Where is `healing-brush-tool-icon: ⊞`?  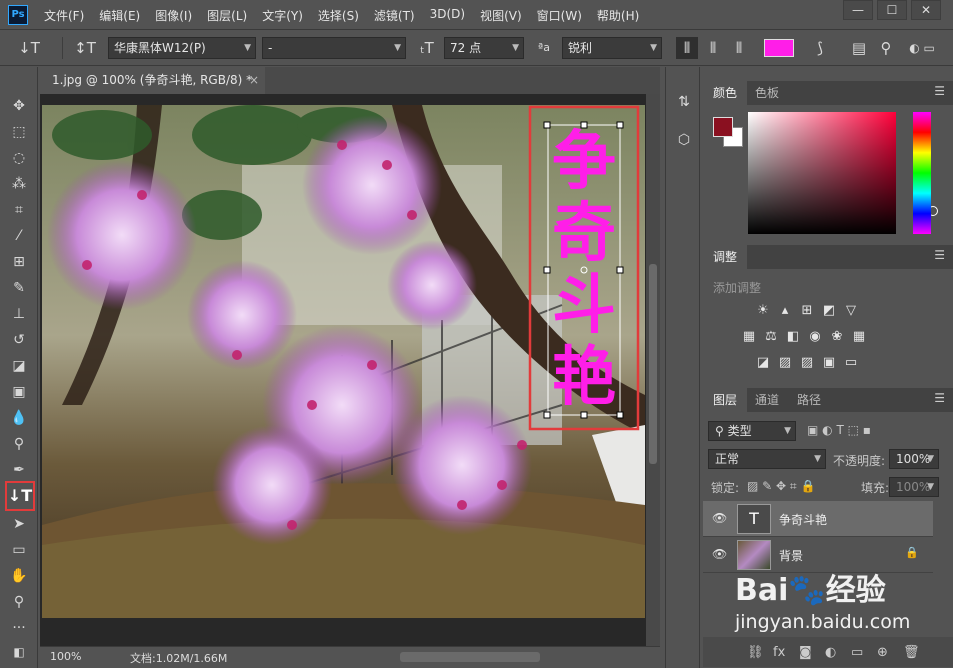
healing-brush-tool-icon: ⊞ is located at coordinates (19, 262).